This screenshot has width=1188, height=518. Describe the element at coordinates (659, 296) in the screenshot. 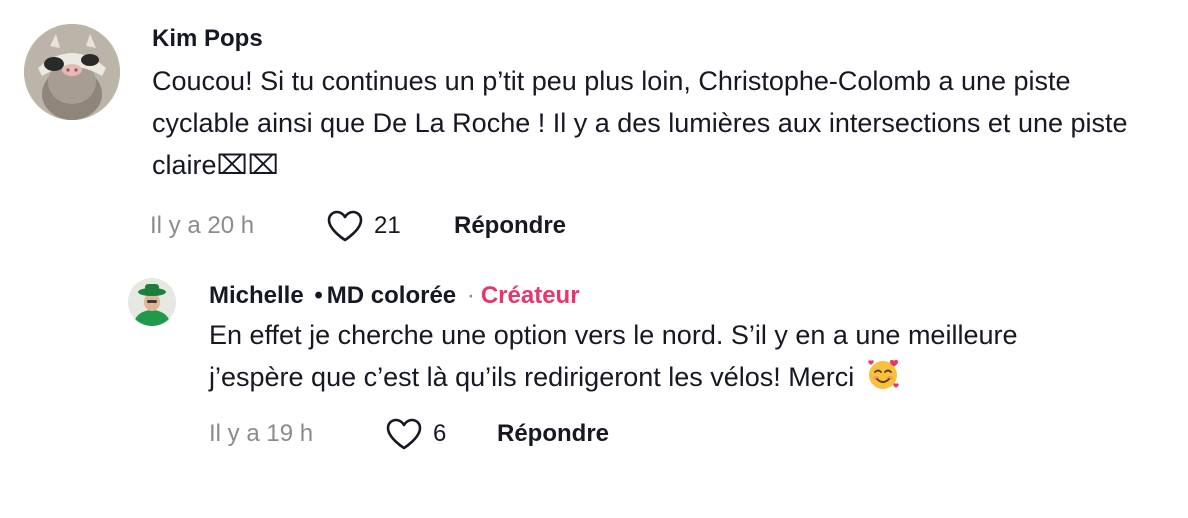

I see `reply-header: Michelle • MD colorée · Créateur` at that location.